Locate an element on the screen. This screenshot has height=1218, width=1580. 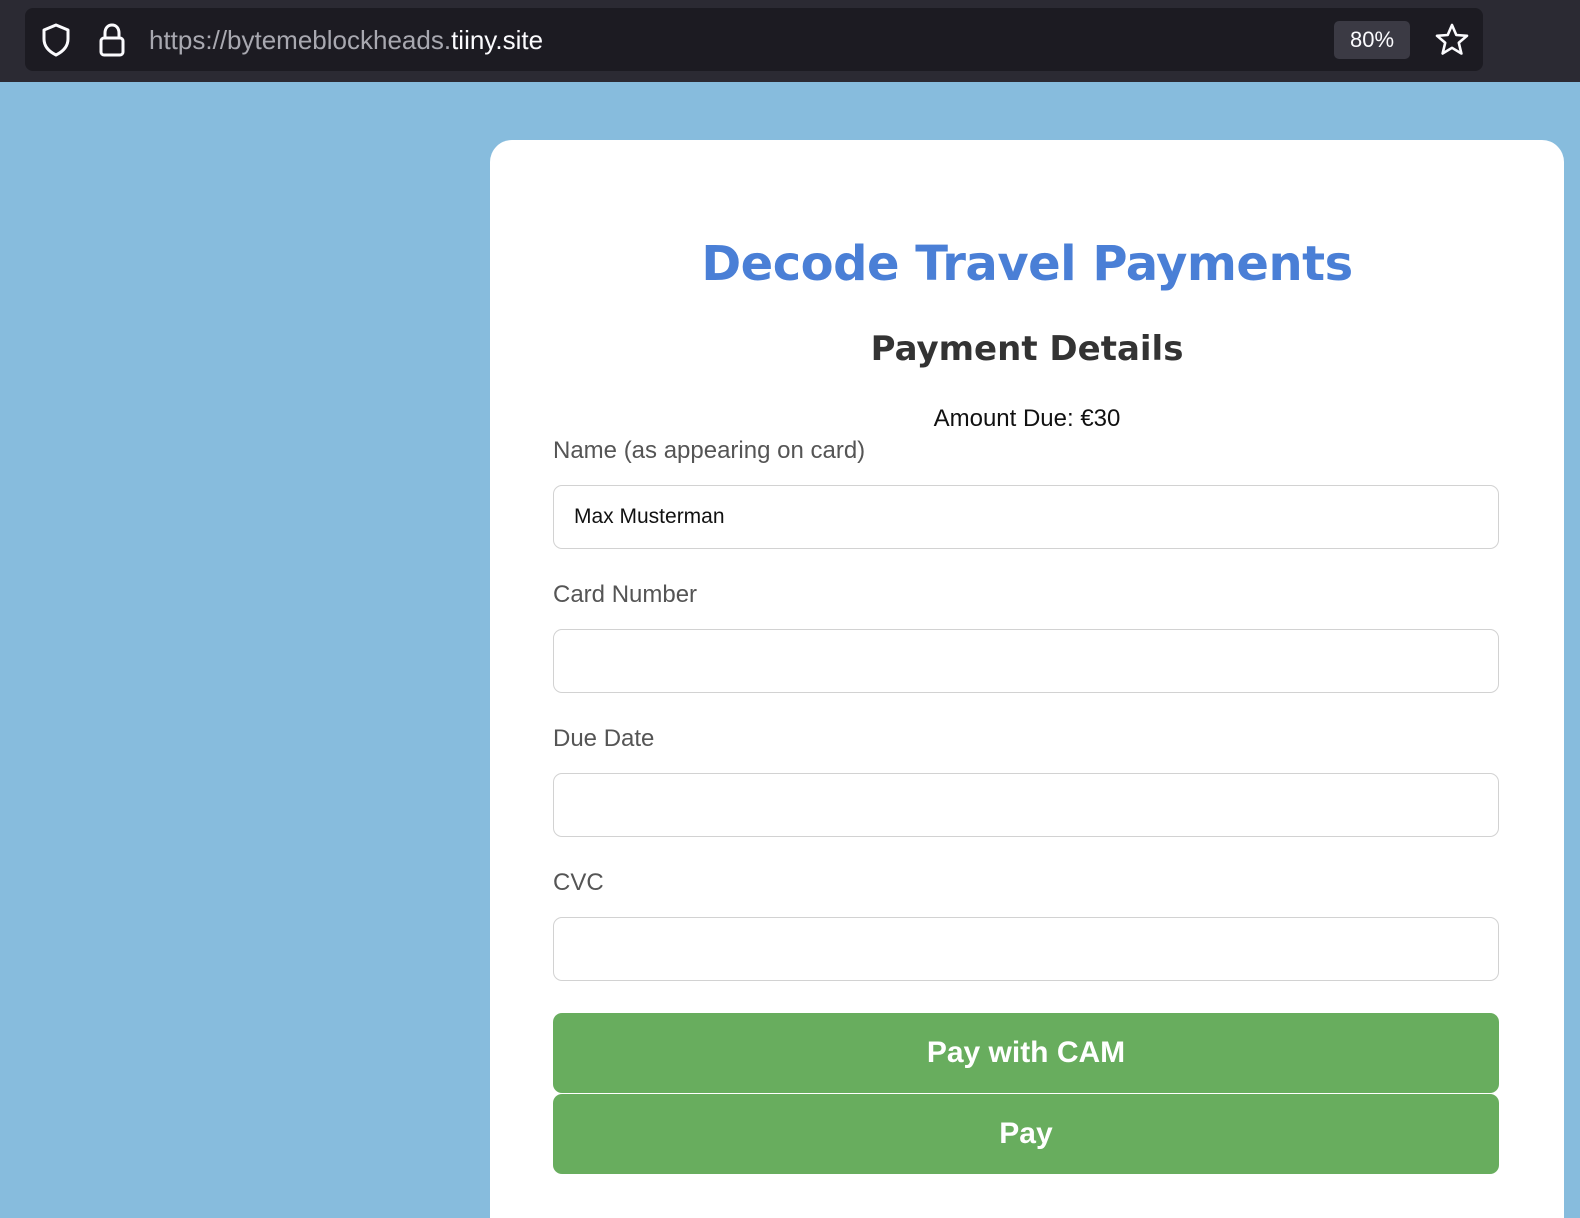
url-host: tiiny.site is located at coordinates (497, 40).